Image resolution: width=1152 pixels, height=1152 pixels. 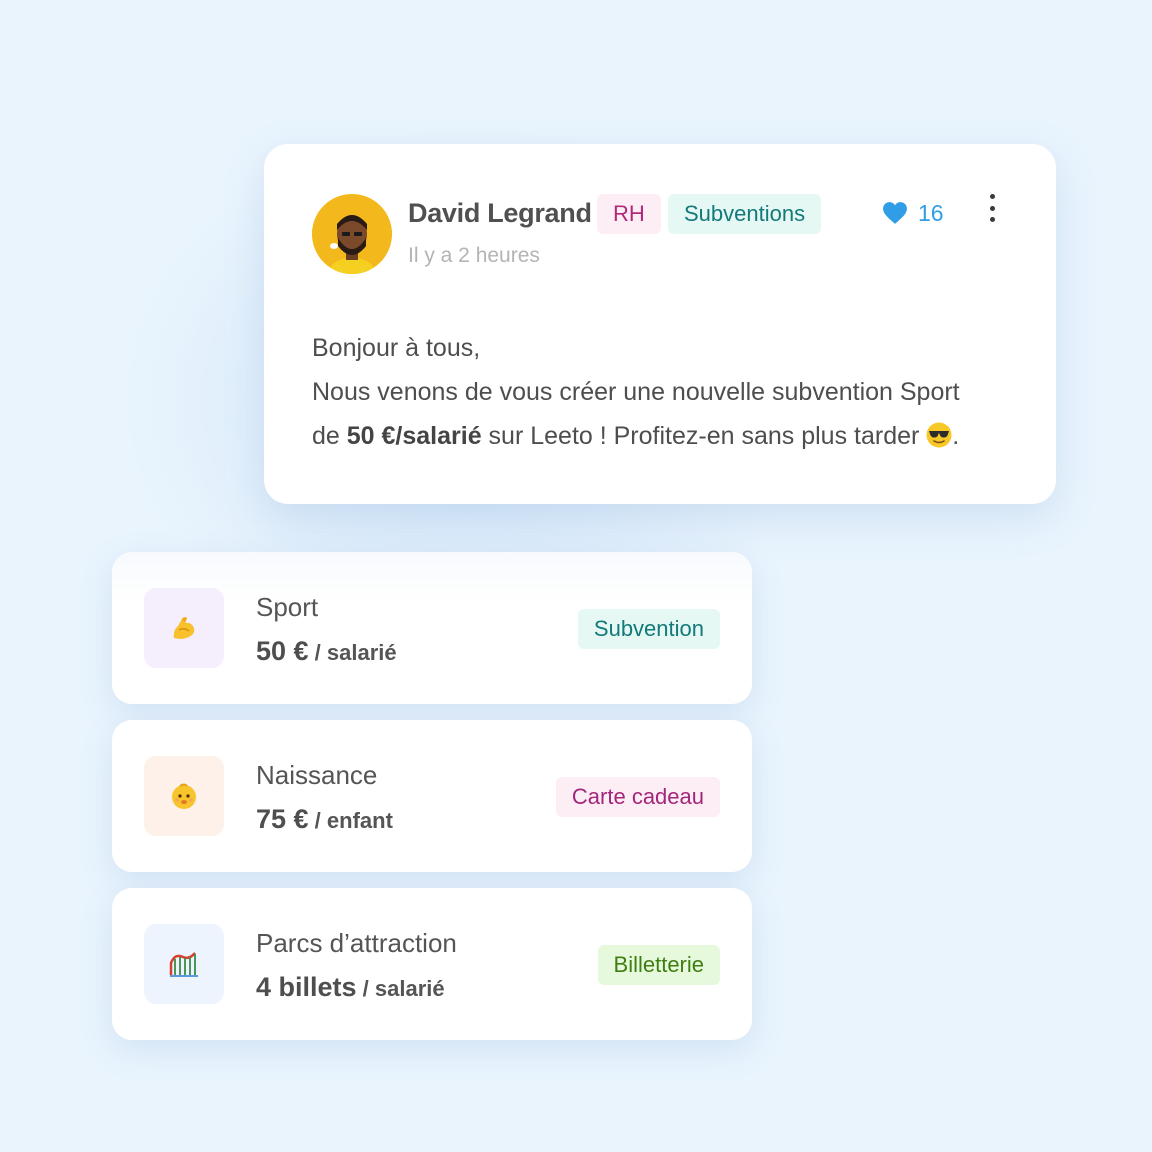 What do you see at coordinates (432, 628) in the screenshot?
I see `subsidy-card-sport: Sport 50 € / salarié Subvention` at bounding box center [432, 628].